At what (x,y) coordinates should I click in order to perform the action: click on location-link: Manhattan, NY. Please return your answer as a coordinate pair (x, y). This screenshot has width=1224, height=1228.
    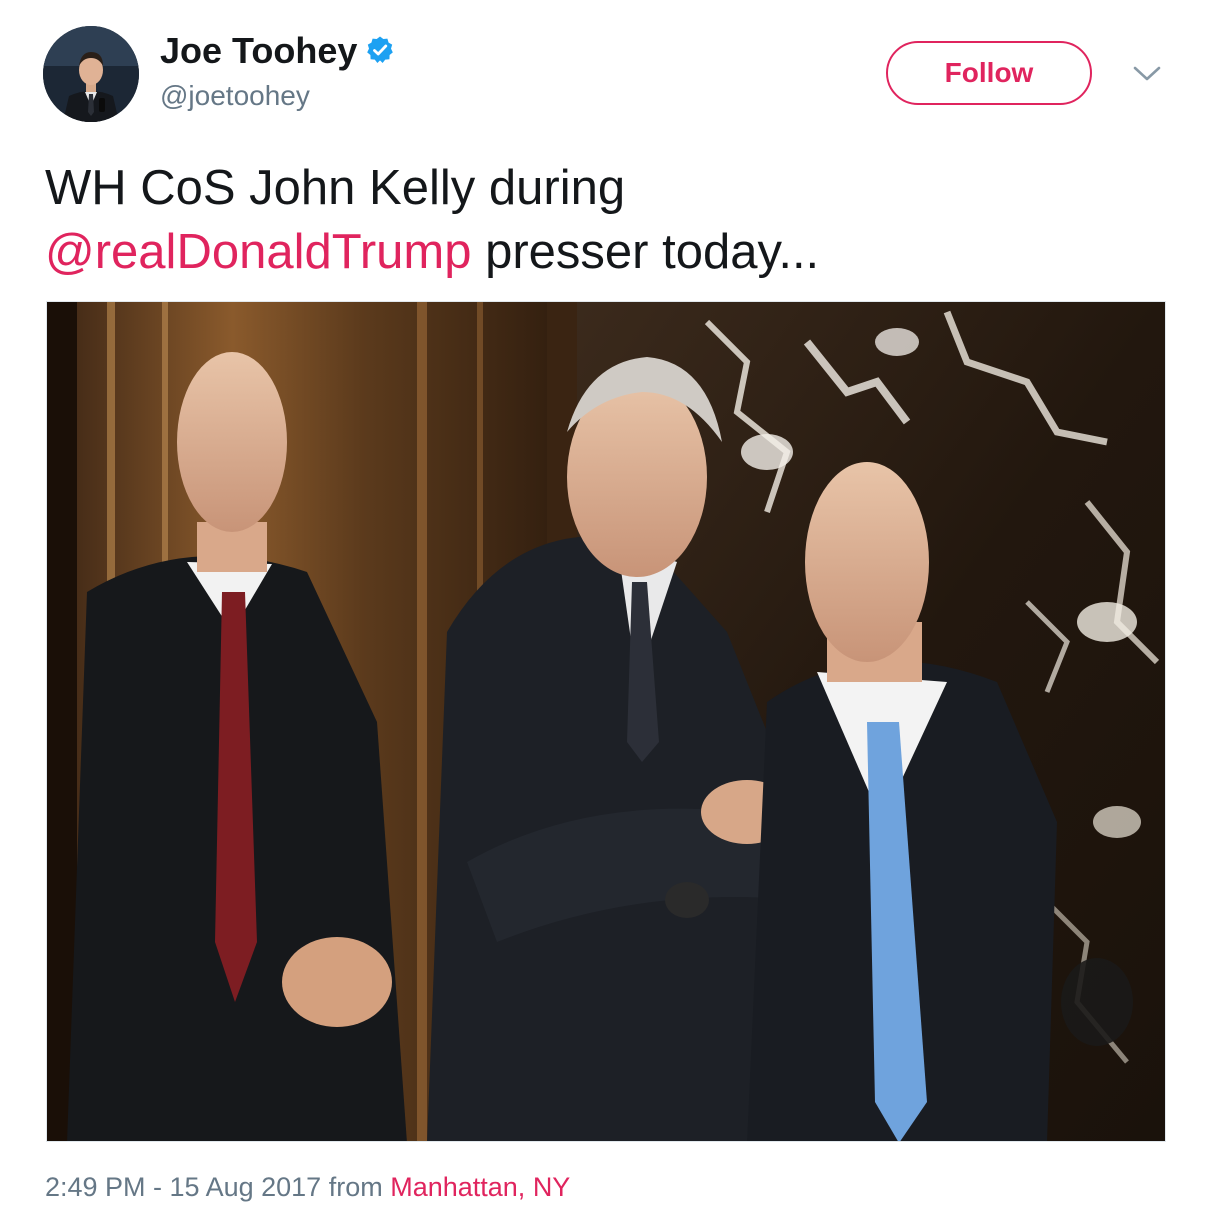
    Looking at the image, I should click on (480, 1187).